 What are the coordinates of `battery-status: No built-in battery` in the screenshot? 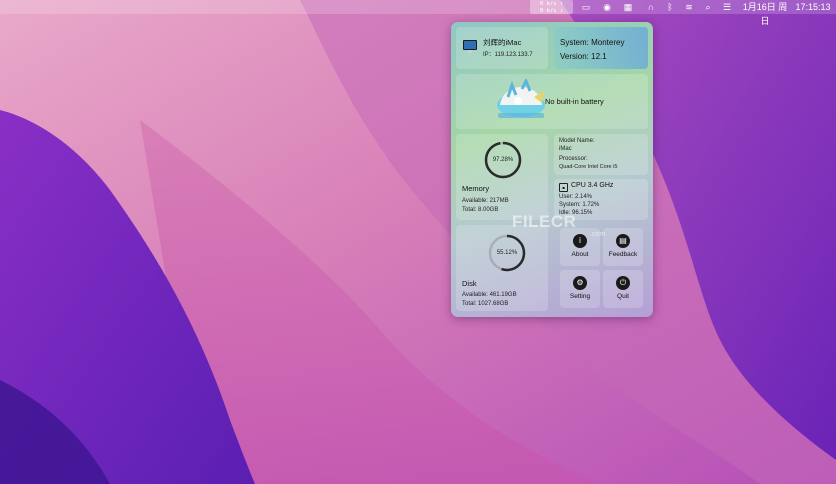 It's located at (574, 101).